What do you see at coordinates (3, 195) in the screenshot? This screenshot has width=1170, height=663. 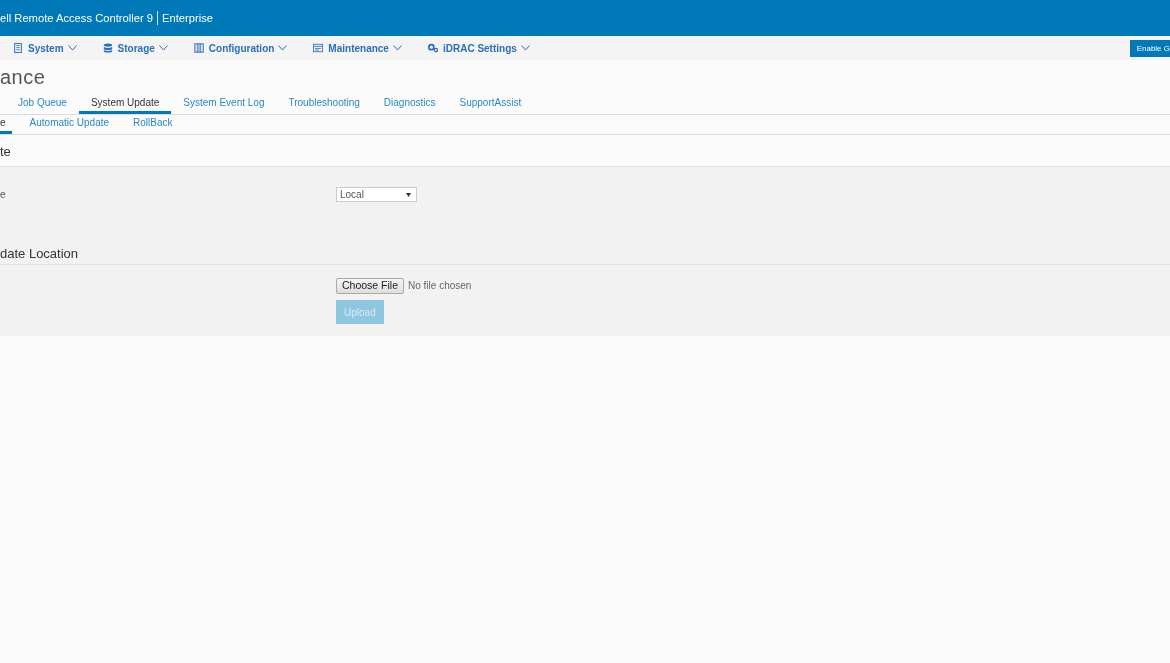 I see `field-label: e` at bounding box center [3, 195].